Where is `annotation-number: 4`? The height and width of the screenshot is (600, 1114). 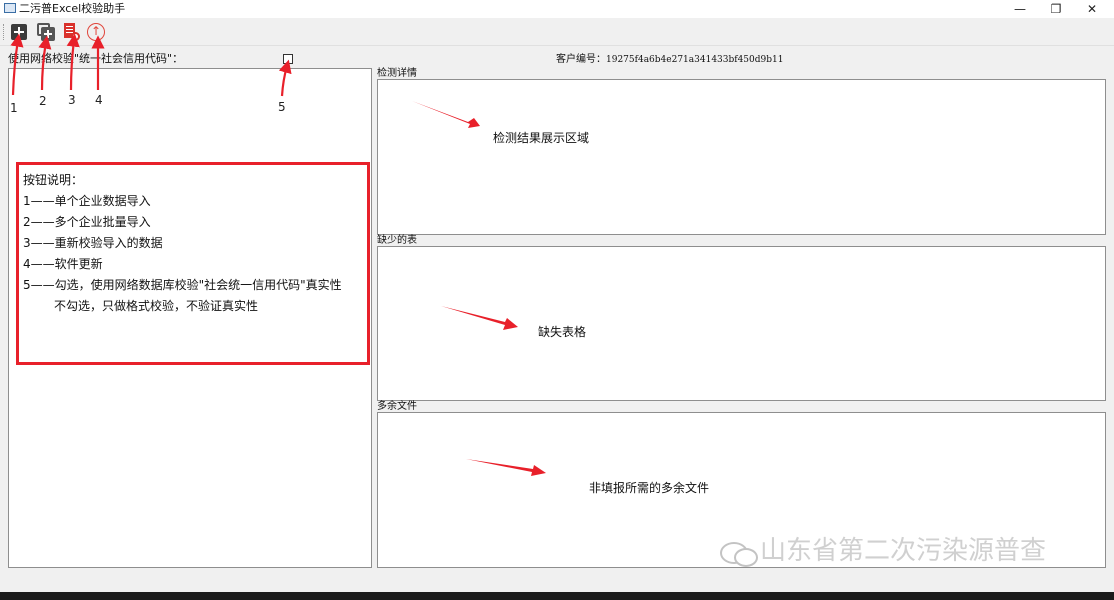
annotation-number: 4 is located at coordinates (99, 100).